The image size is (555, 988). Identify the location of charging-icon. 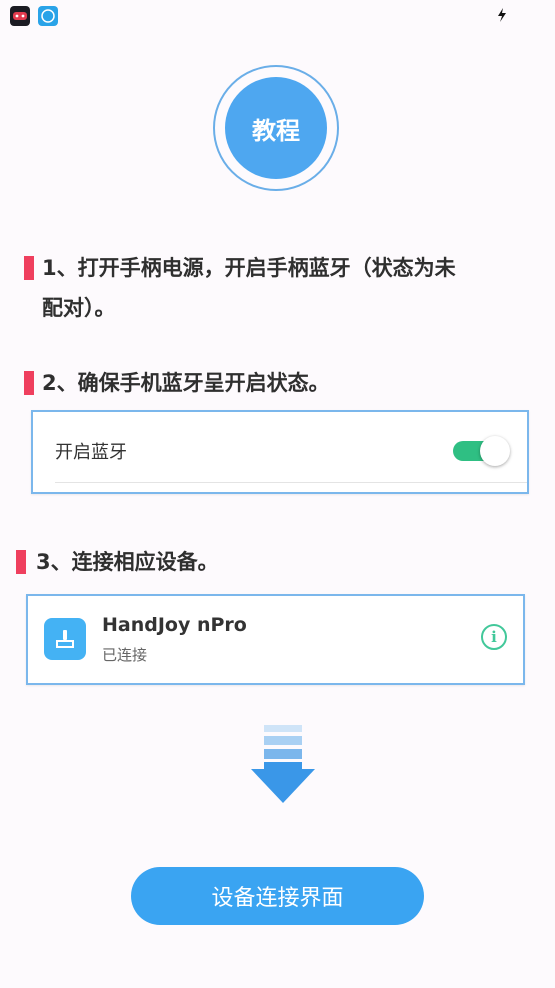
(502, 17).